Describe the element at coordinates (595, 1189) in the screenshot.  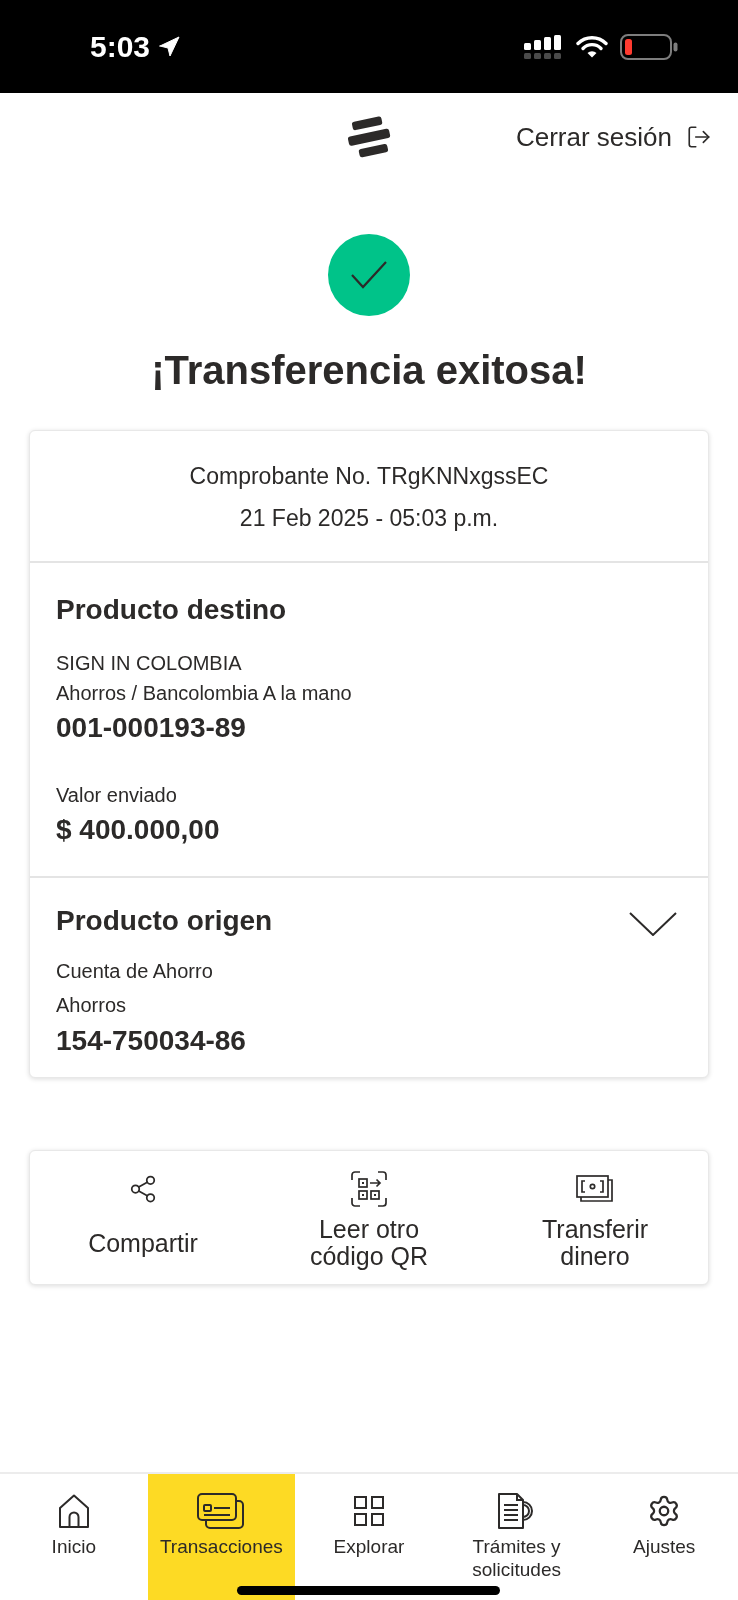
I see `banknote-icon` at that location.